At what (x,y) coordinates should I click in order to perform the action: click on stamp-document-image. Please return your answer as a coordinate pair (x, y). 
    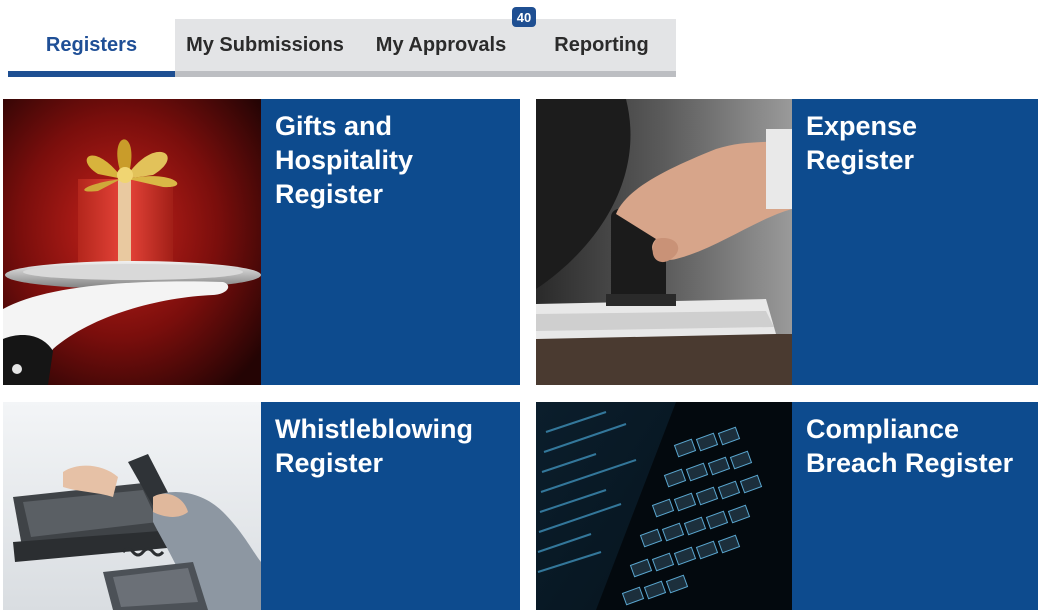
    Looking at the image, I should click on (664, 242).